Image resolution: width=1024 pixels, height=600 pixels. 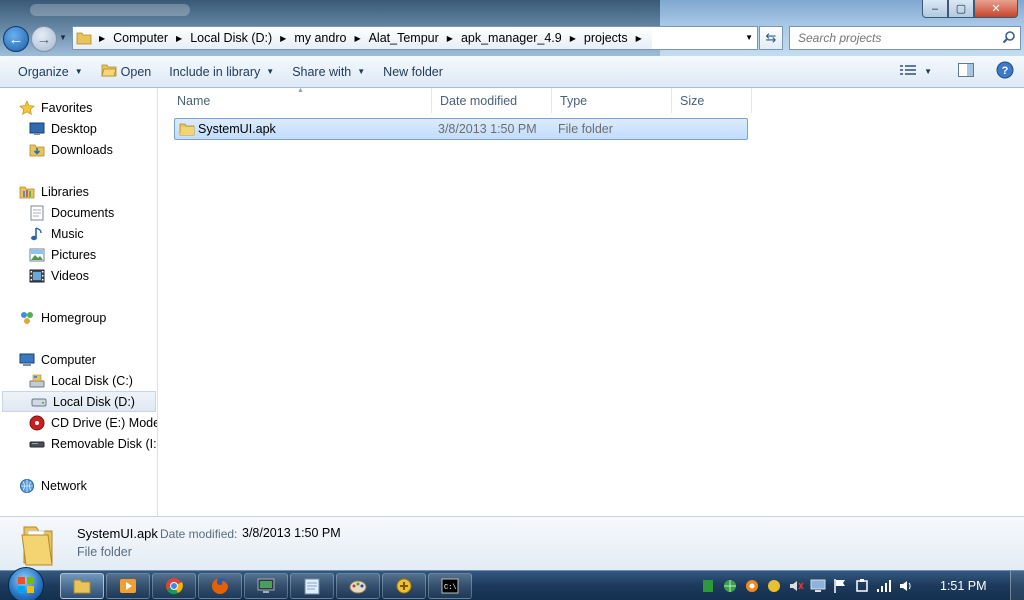 I want to click on chevron-down-icon: ▼, so click(x=928, y=71).